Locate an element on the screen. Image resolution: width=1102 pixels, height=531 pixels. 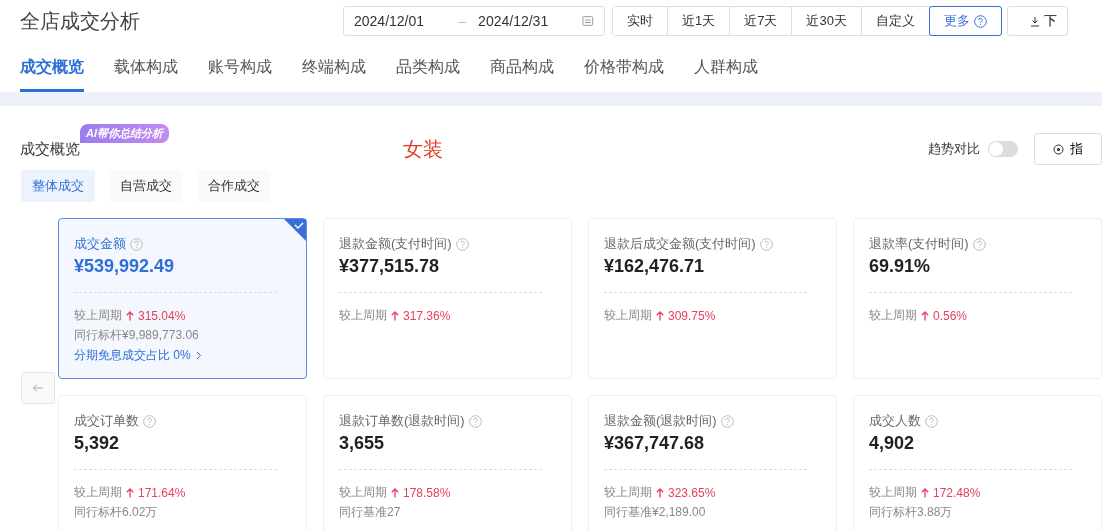
metric-card: 成交订单数 5,392 较上周期 171.64% 同行标杆6.02万 is located at coordinates (182, 463).